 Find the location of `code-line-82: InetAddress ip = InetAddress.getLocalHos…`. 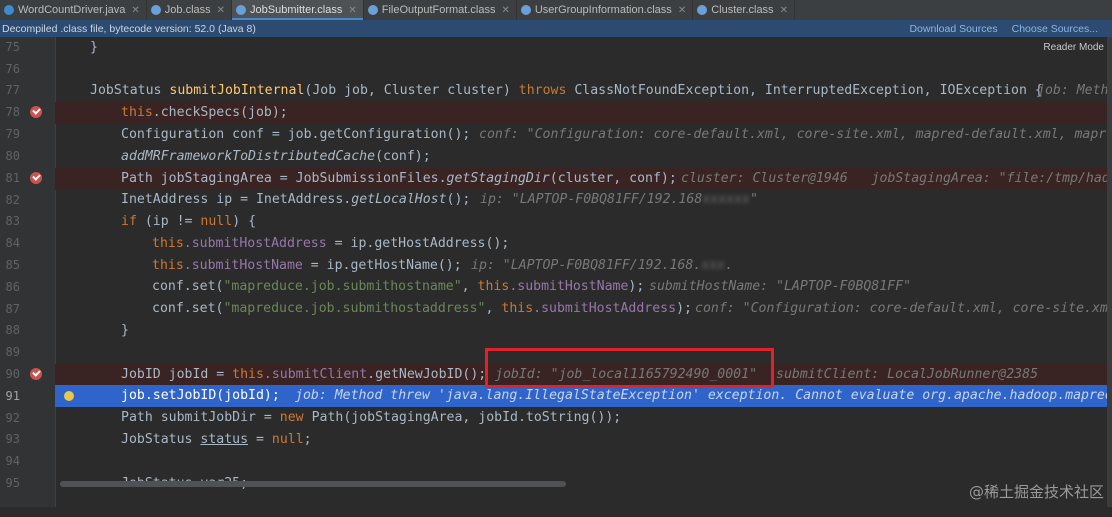

code-line-82: InetAddress ip = InetAddress.getLocalHos… is located at coordinates (583, 200).